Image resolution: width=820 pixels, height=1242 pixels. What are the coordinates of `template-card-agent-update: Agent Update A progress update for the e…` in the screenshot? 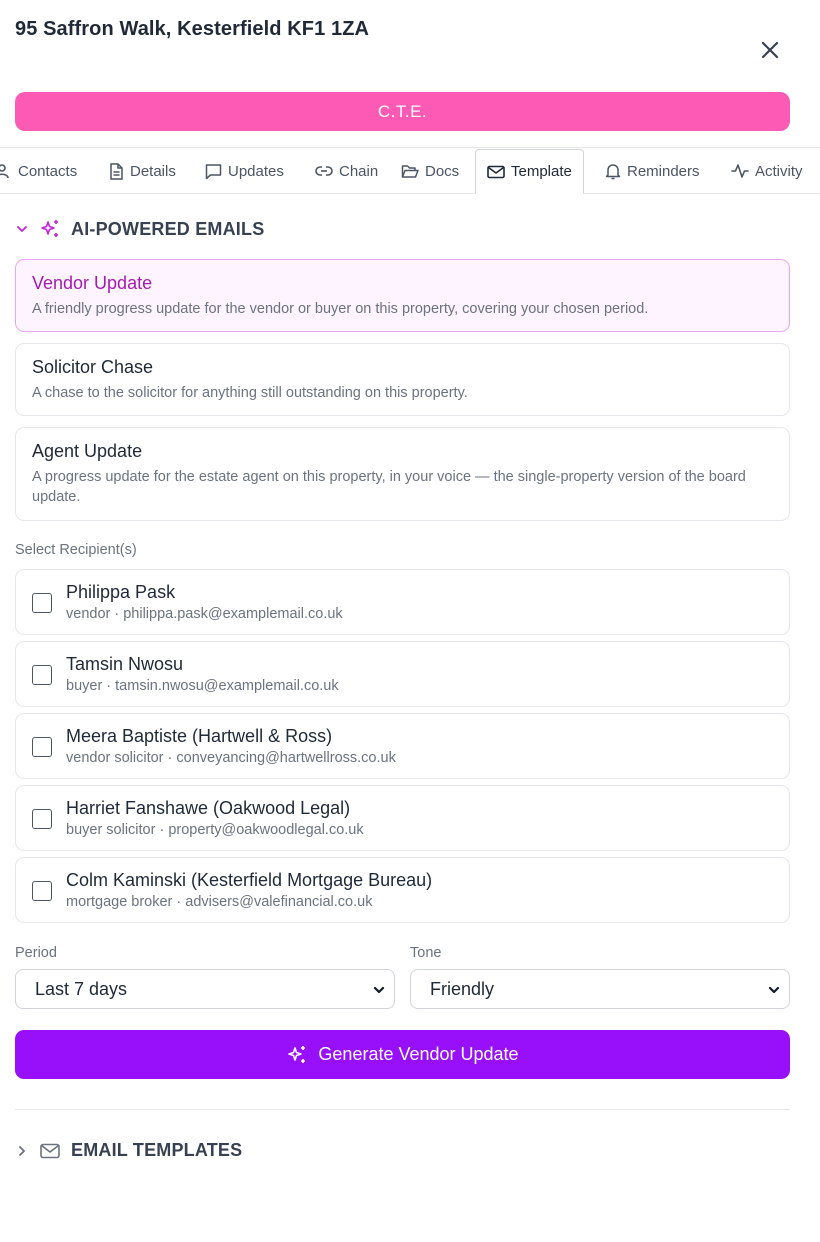 It's located at (402, 474).